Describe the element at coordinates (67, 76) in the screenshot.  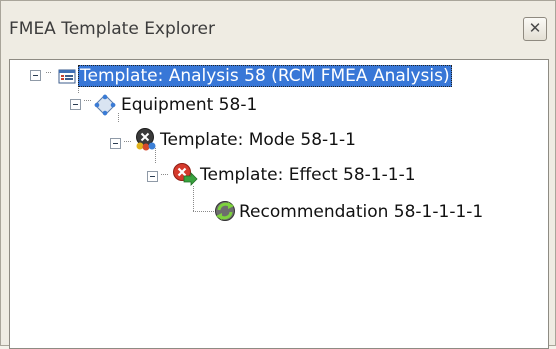
I see `analysis-template-icon` at that location.